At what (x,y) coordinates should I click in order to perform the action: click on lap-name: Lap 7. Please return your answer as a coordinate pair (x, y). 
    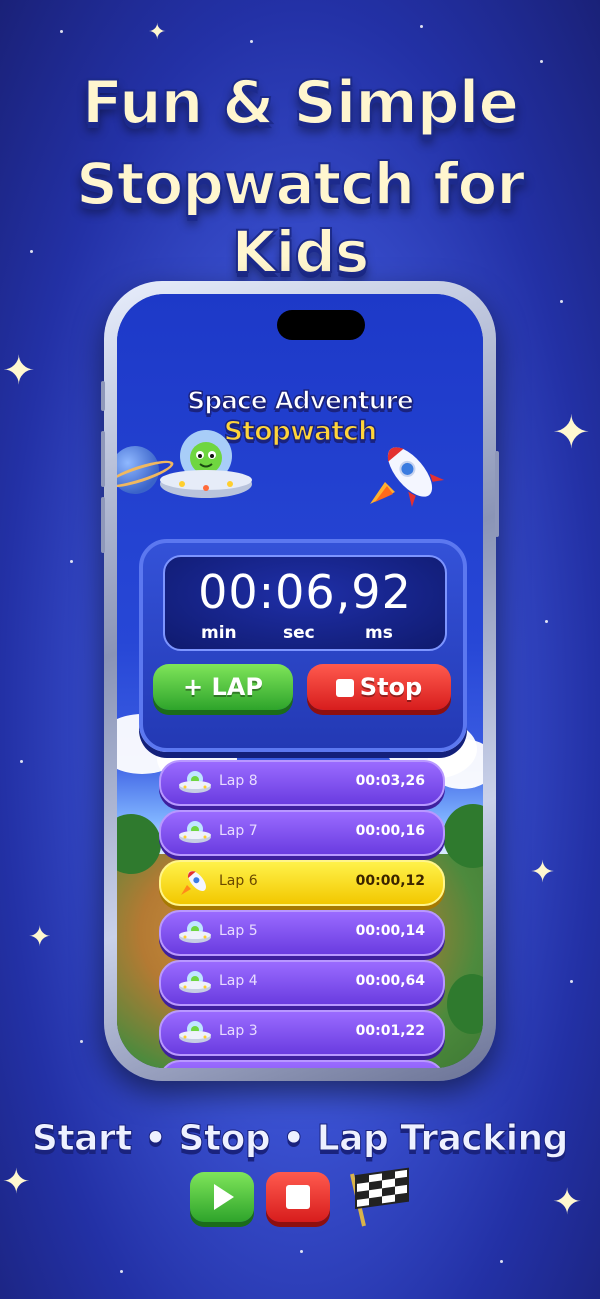
    Looking at the image, I should click on (238, 831).